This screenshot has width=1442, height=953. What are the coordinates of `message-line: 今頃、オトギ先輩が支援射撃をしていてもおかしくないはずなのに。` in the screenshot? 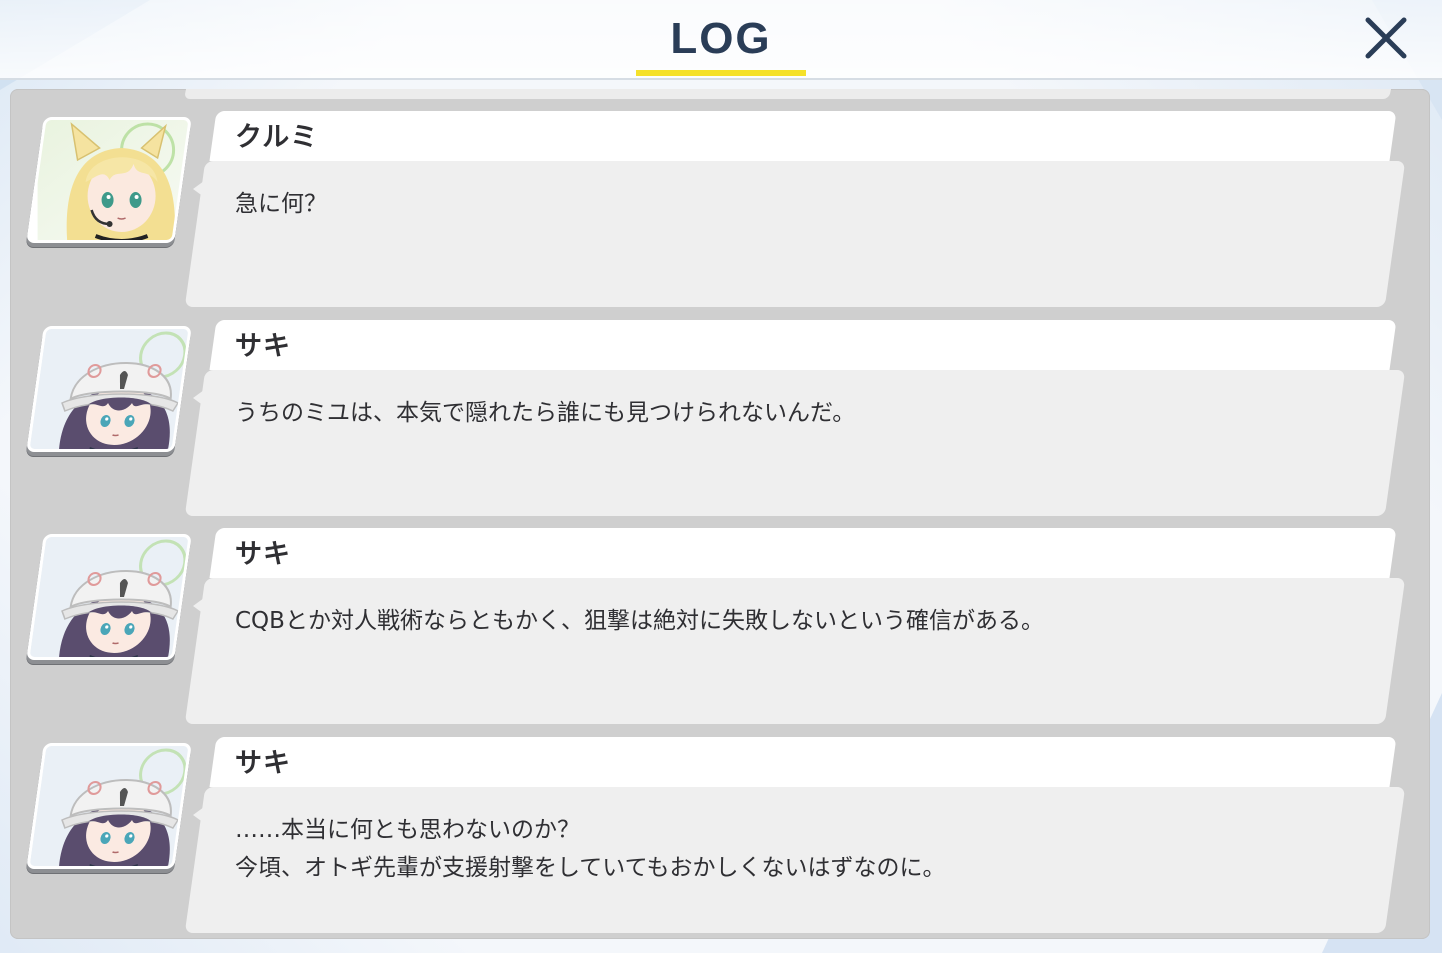 It's located at (590, 868).